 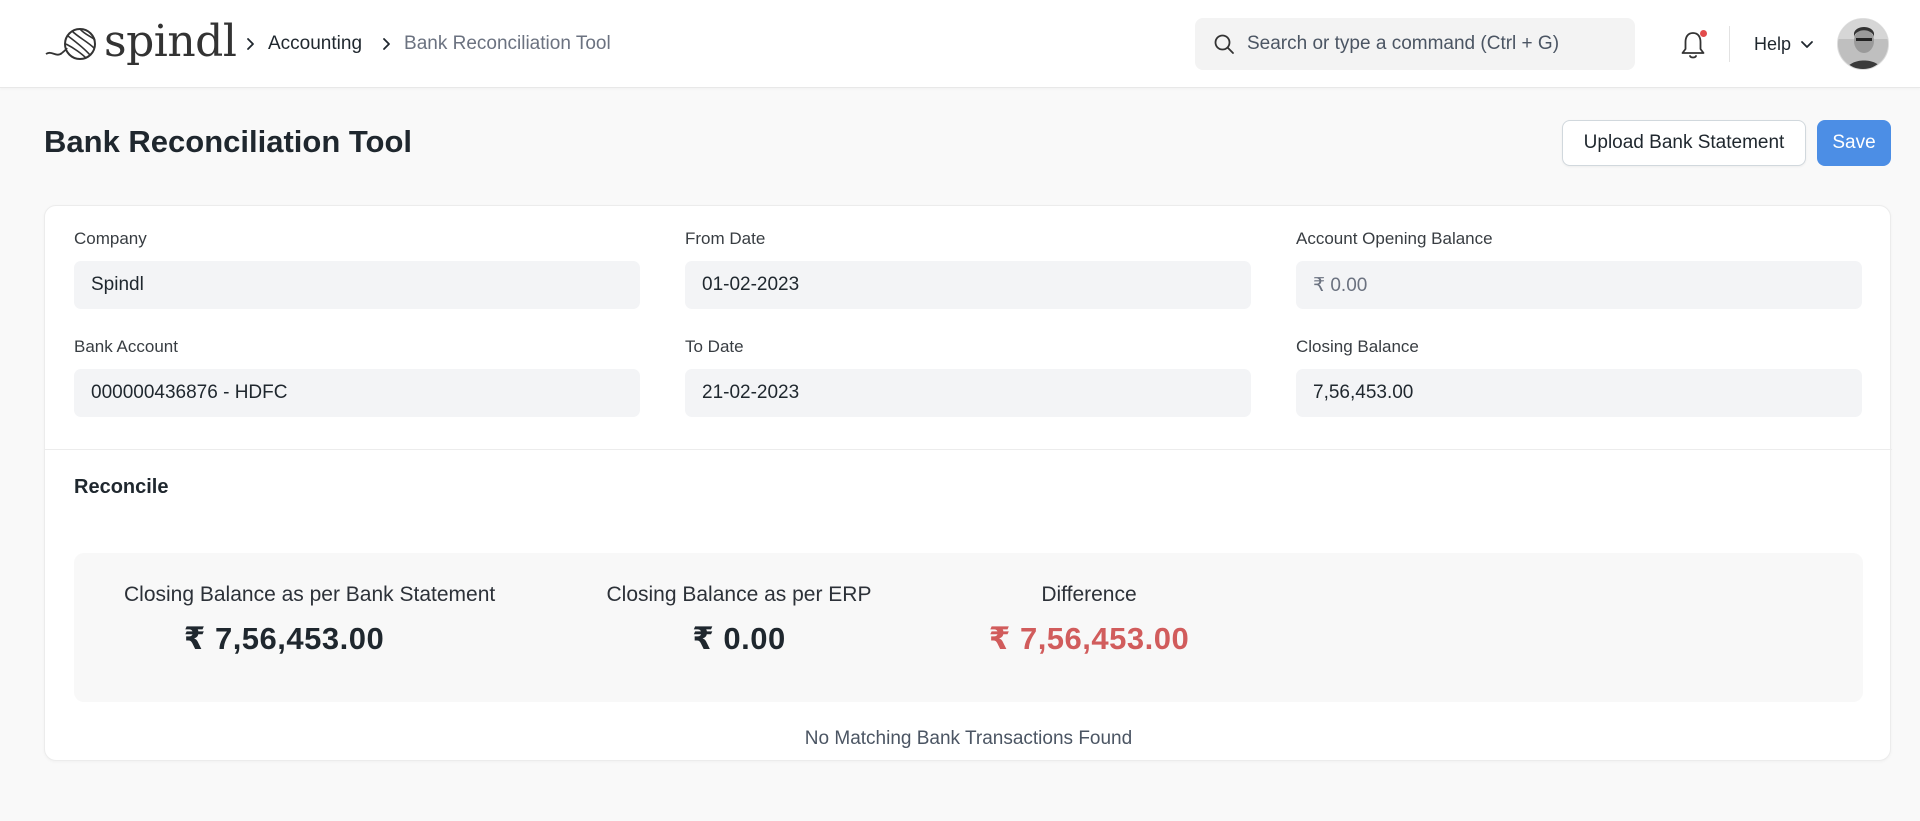 I want to click on company-field: Spindl, so click(x=357, y=285).